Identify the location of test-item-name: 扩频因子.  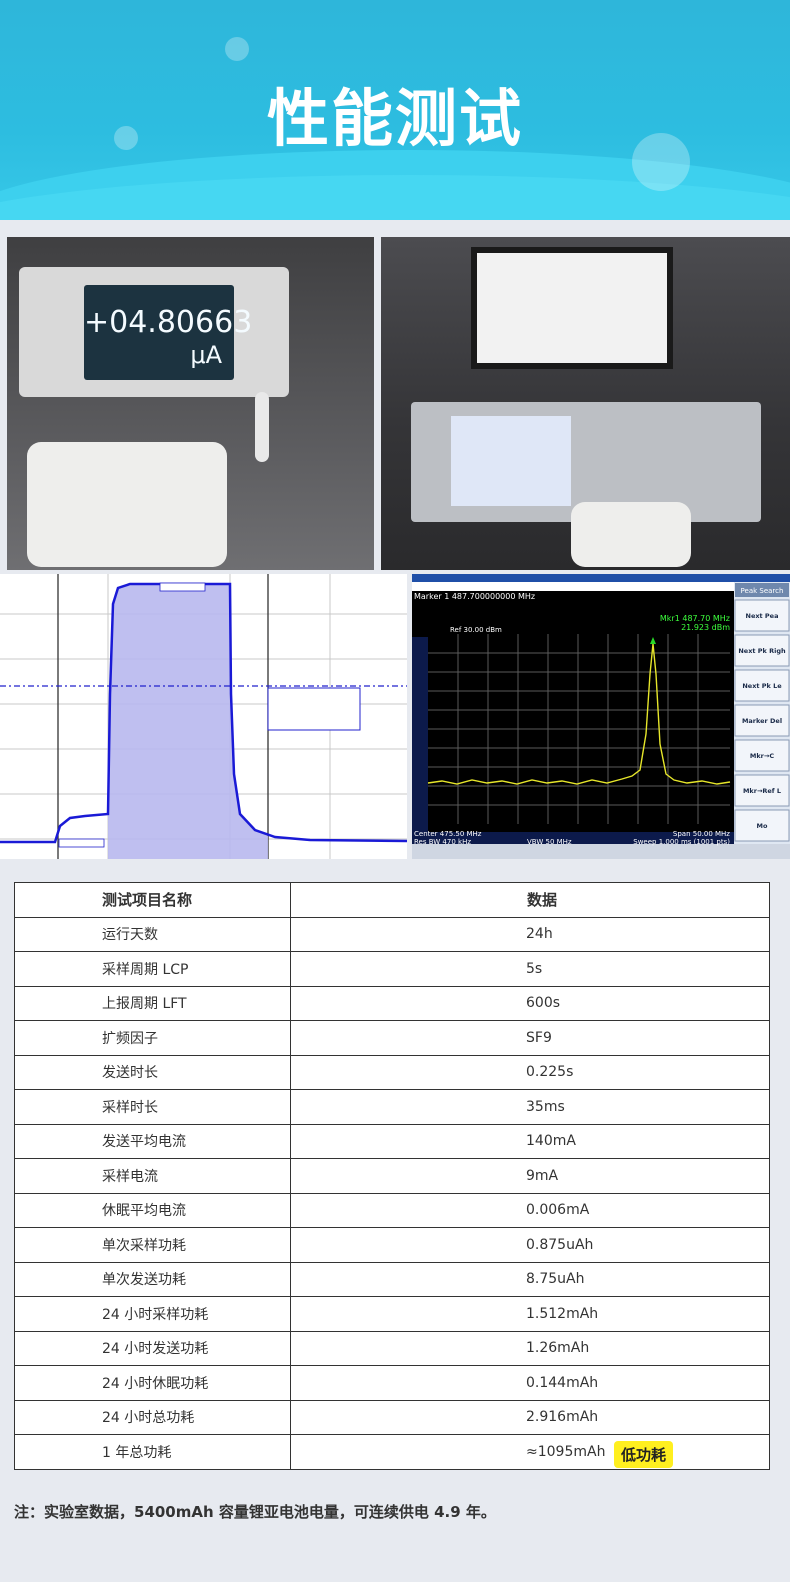
(152, 1038).